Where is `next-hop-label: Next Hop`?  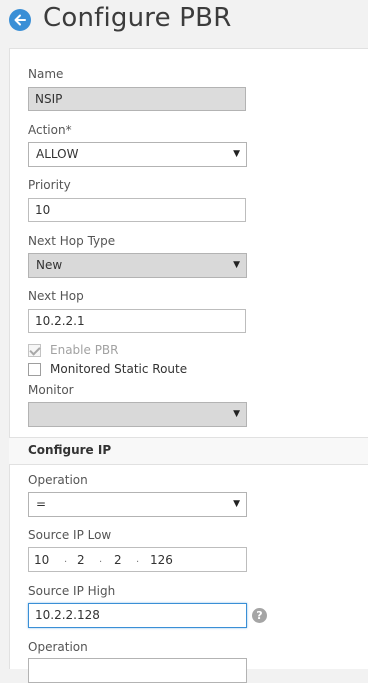
next-hop-label: Next Hop is located at coordinates (56, 296).